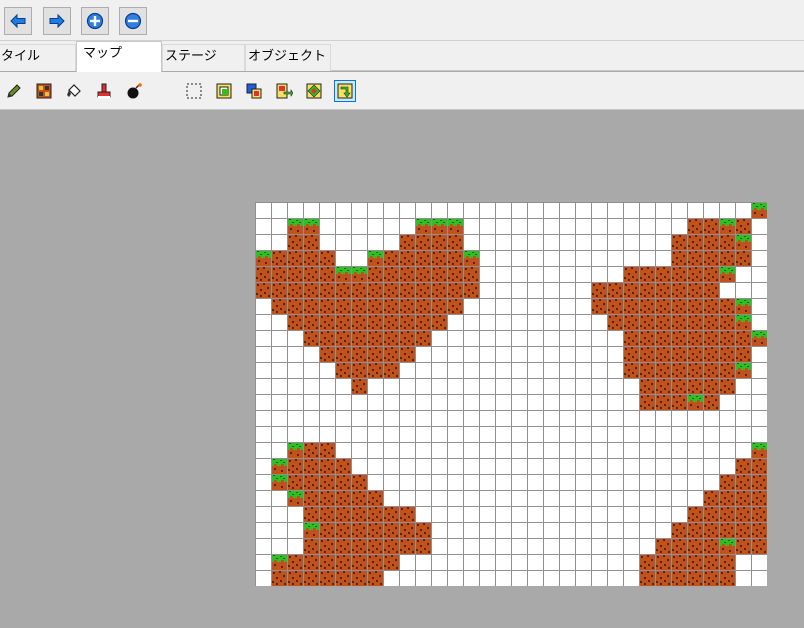 This screenshot has width=804, height=628. I want to click on zoom-out-button, so click(133, 21).